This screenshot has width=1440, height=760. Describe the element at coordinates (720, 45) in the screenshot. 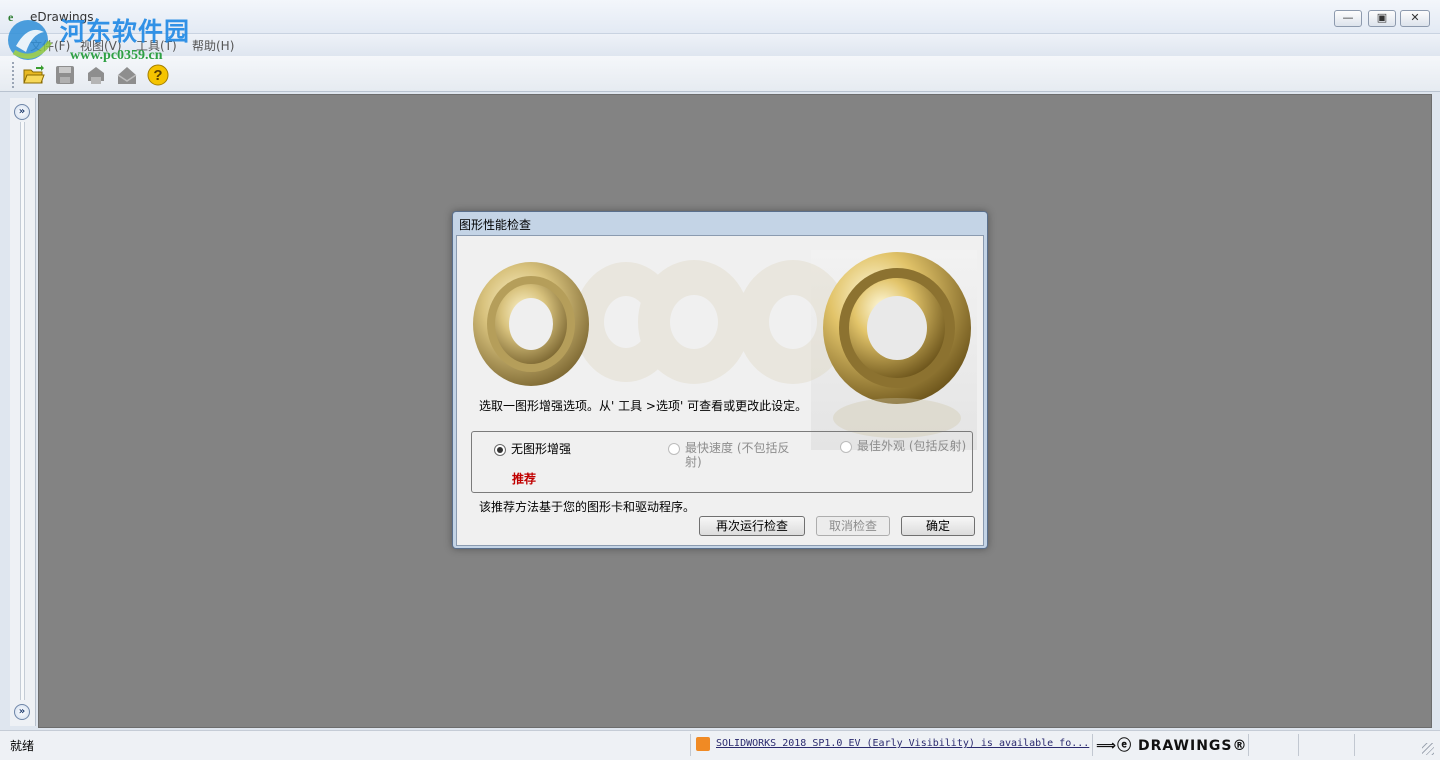

I see `menu-bar: 文件(F) 视图(V) 工具(T) 帮助(H)` at that location.